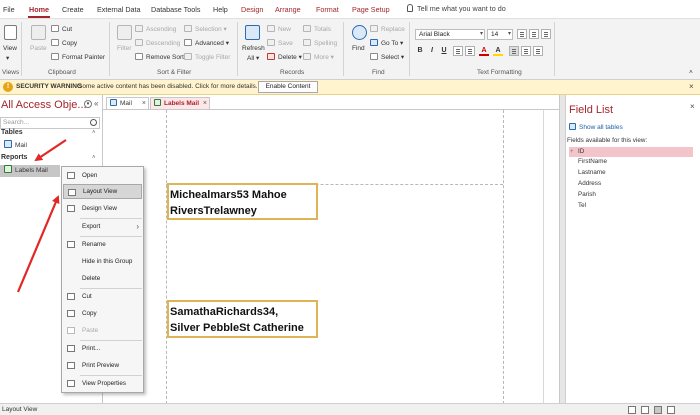 This screenshot has height=415, width=700. What do you see at coordinates (320, 43) in the screenshot?
I see `spelling-button: Spelling` at bounding box center [320, 43].